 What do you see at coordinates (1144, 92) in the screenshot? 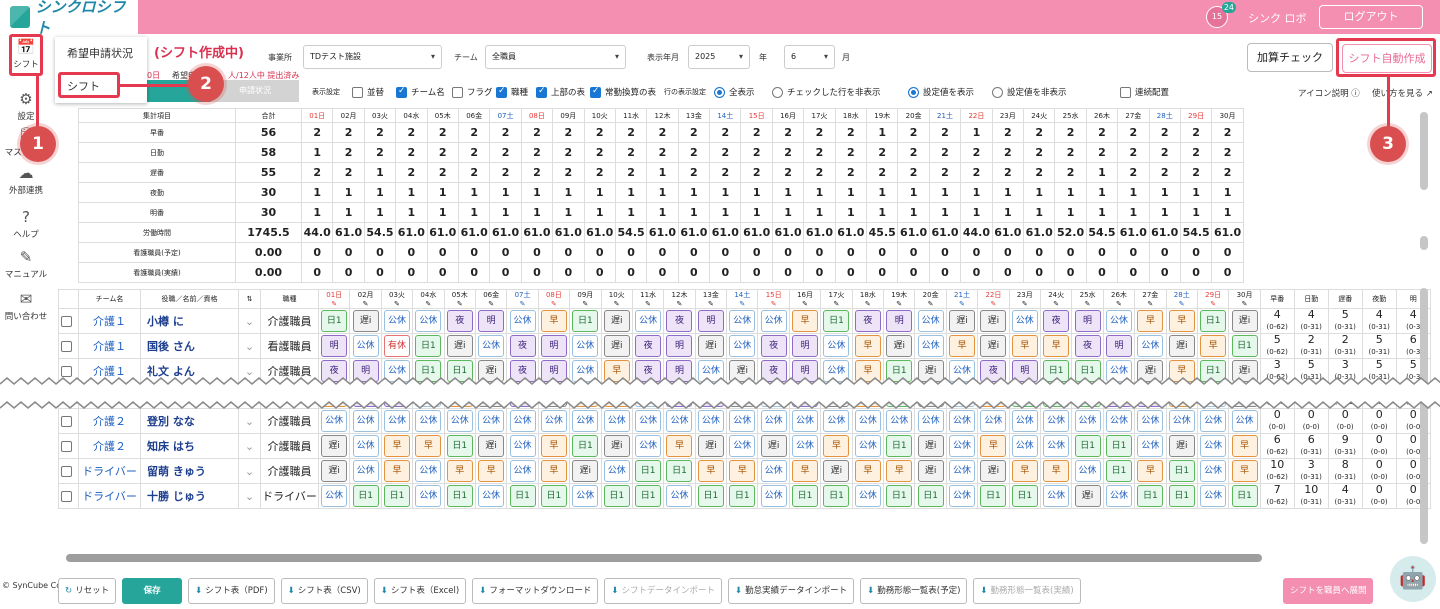
I see `consecutive-option: 連続配置` at bounding box center [1144, 92].